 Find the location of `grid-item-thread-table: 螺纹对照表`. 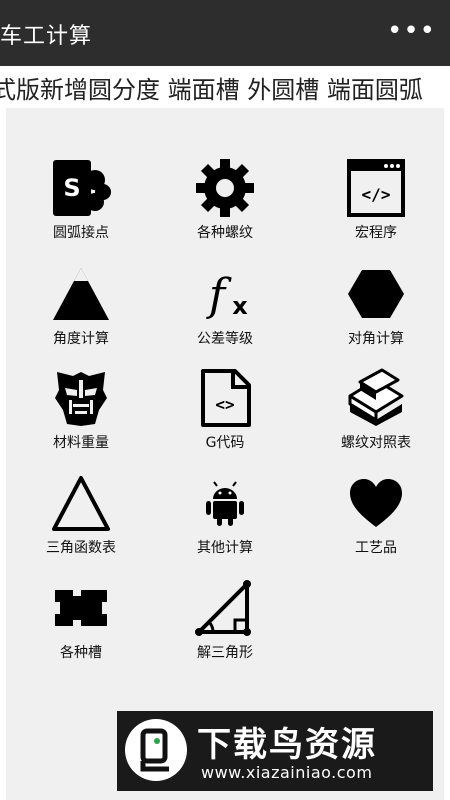

grid-item-thread-table: 螺纹对照表 is located at coordinates (375, 418).